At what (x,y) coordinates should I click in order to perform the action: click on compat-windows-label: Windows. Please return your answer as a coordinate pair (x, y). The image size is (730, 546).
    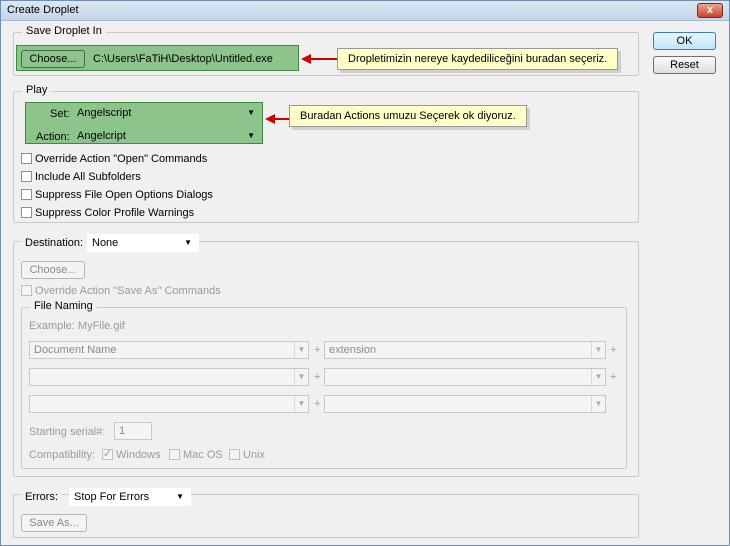
    Looking at the image, I should click on (138, 455).